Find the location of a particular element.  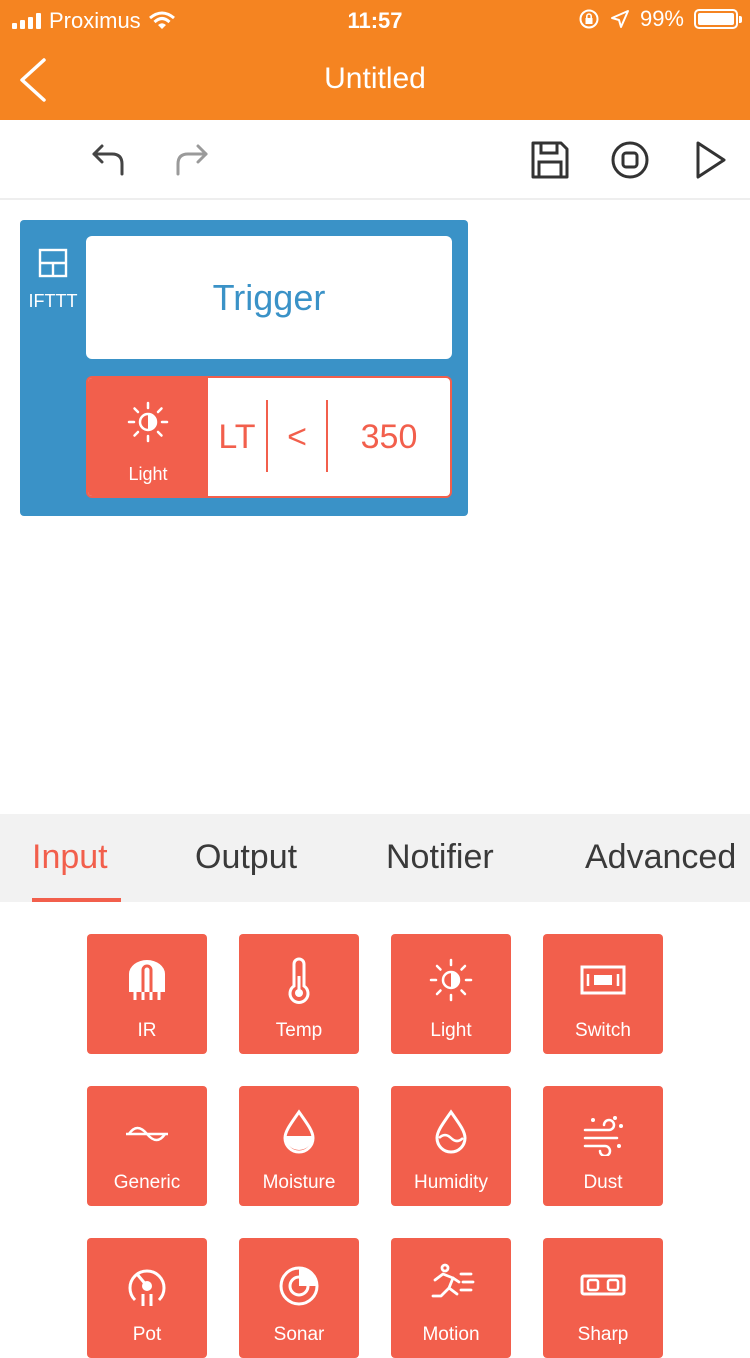

sensor-tile-switch: Switch is located at coordinates (603, 994).